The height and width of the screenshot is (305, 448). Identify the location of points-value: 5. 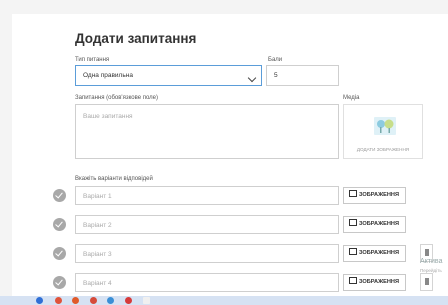
(276, 75).